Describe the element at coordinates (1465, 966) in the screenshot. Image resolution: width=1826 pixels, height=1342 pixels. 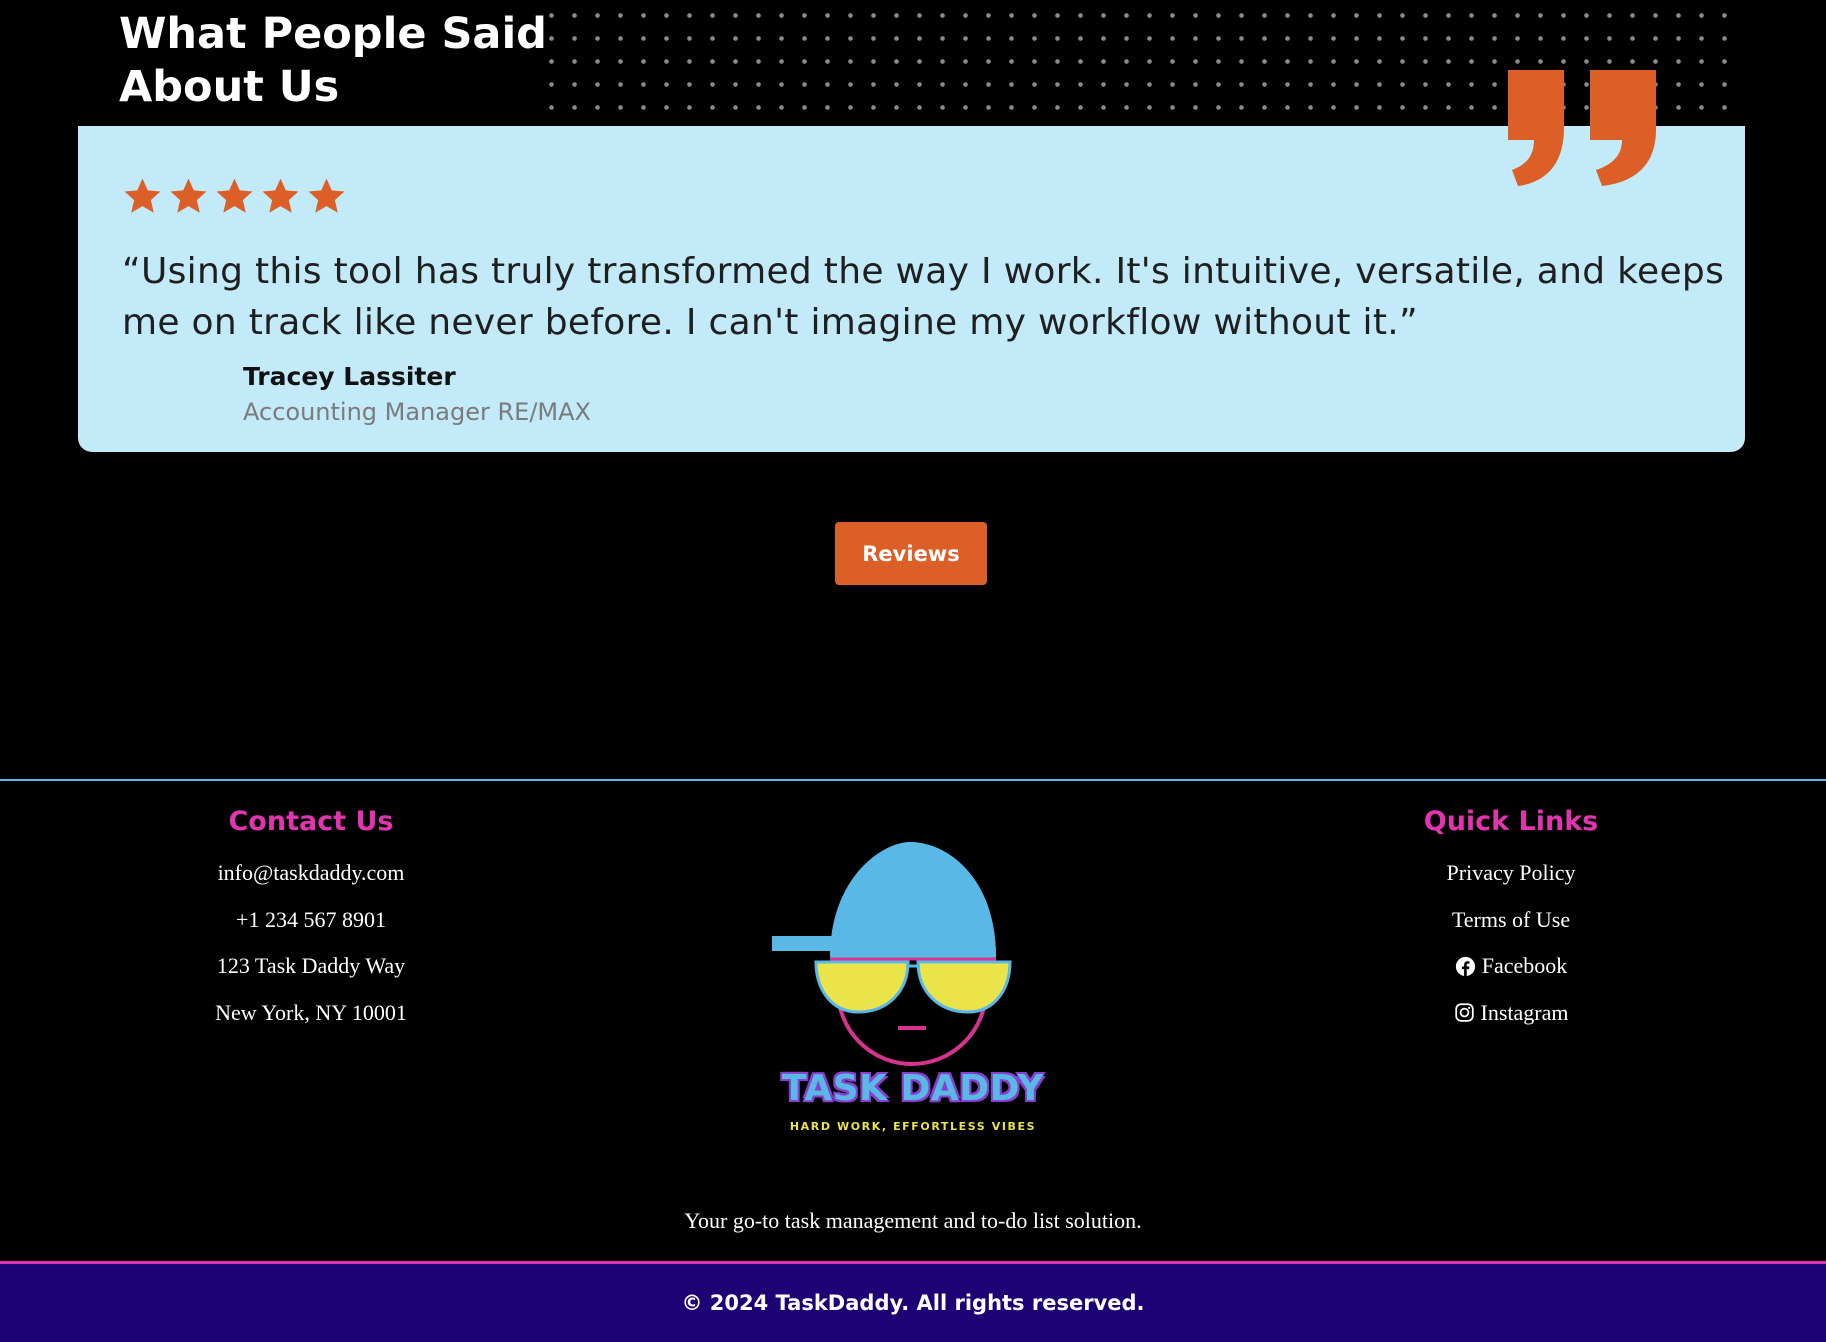
I see `facebook-icon` at that location.